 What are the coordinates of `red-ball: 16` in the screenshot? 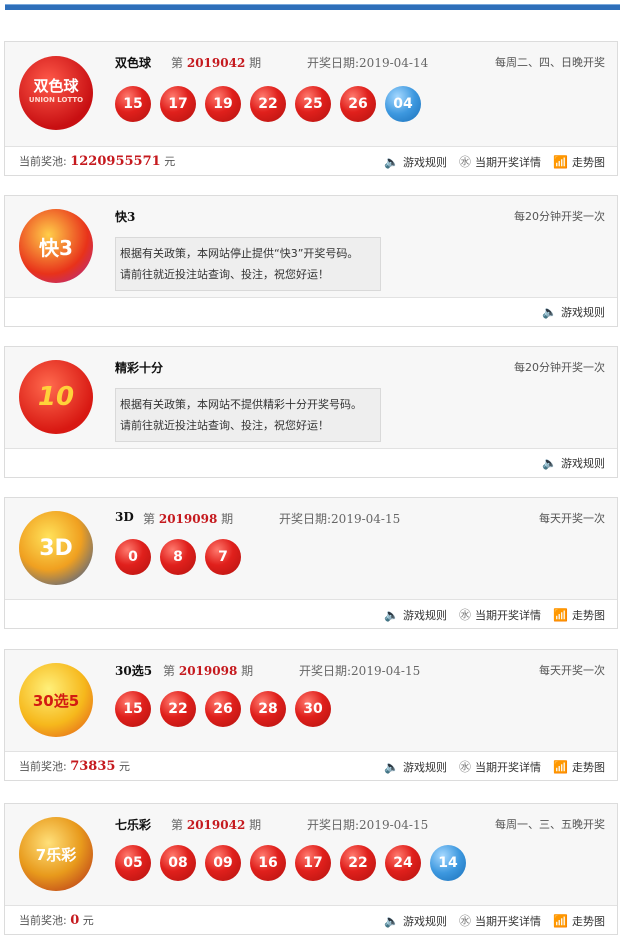 It's located at (268, 863).